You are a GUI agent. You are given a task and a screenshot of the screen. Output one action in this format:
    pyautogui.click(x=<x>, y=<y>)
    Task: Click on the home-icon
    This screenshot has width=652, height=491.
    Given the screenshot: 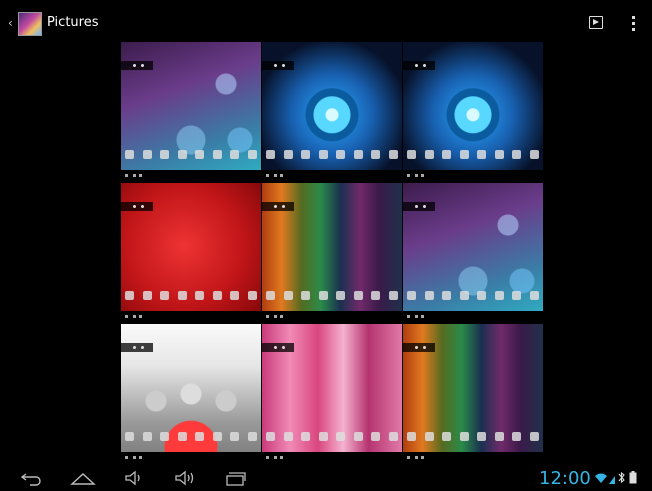 What is the action you would take?
    pyautogui.click(x=83, y=478)
    